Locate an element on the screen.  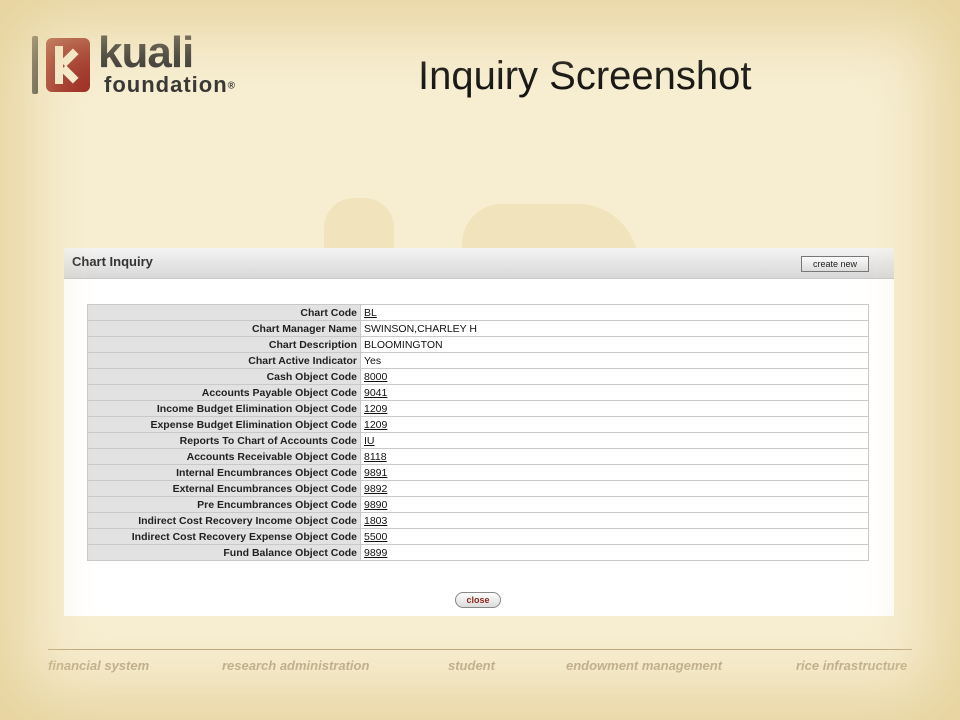
field-value-cell: 9890 is located at coordinates (614, 504).